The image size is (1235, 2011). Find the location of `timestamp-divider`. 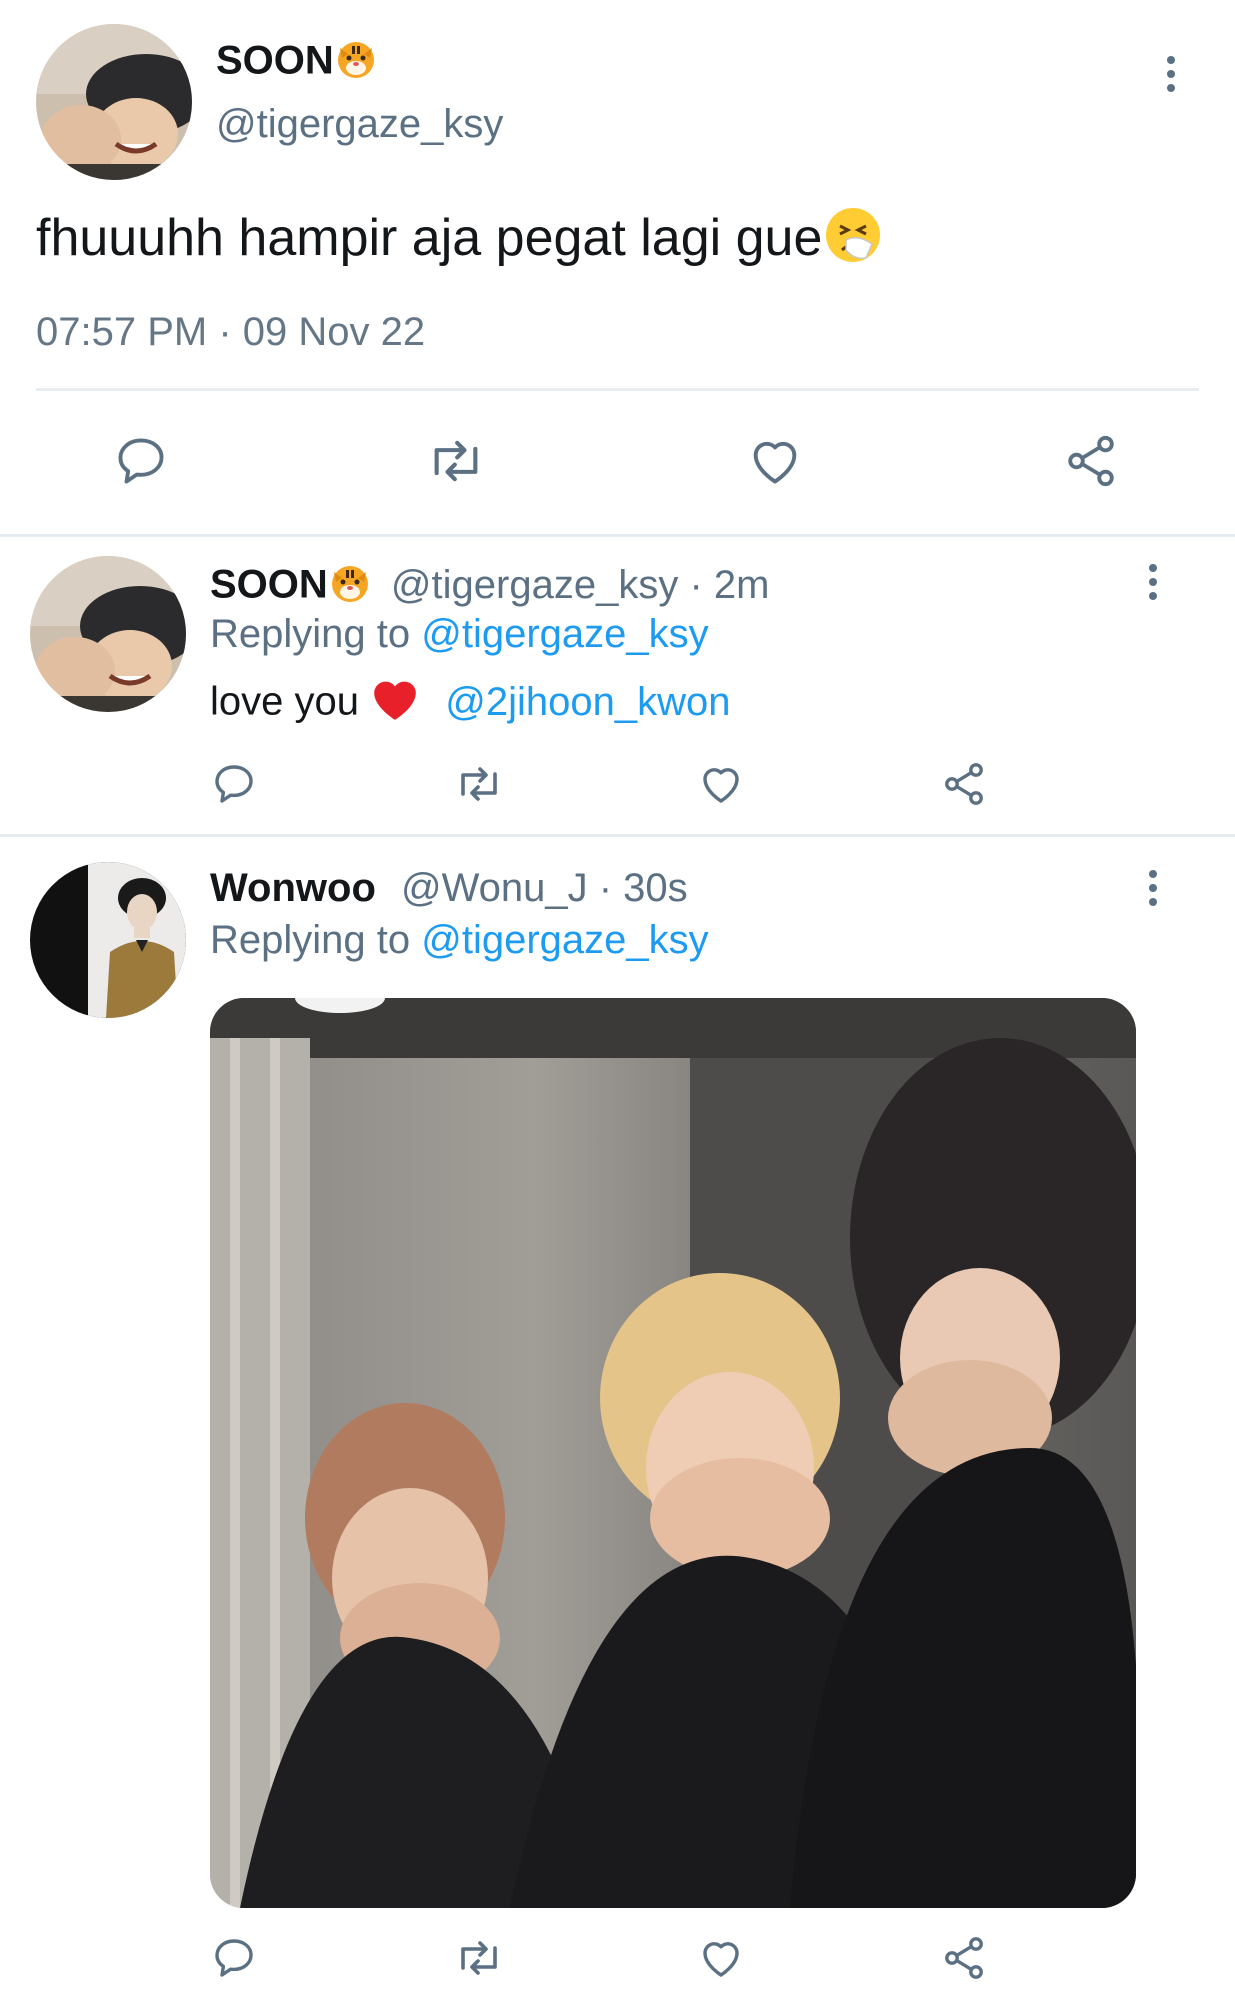

timestamp-divider is located at coordinates (617, 389).